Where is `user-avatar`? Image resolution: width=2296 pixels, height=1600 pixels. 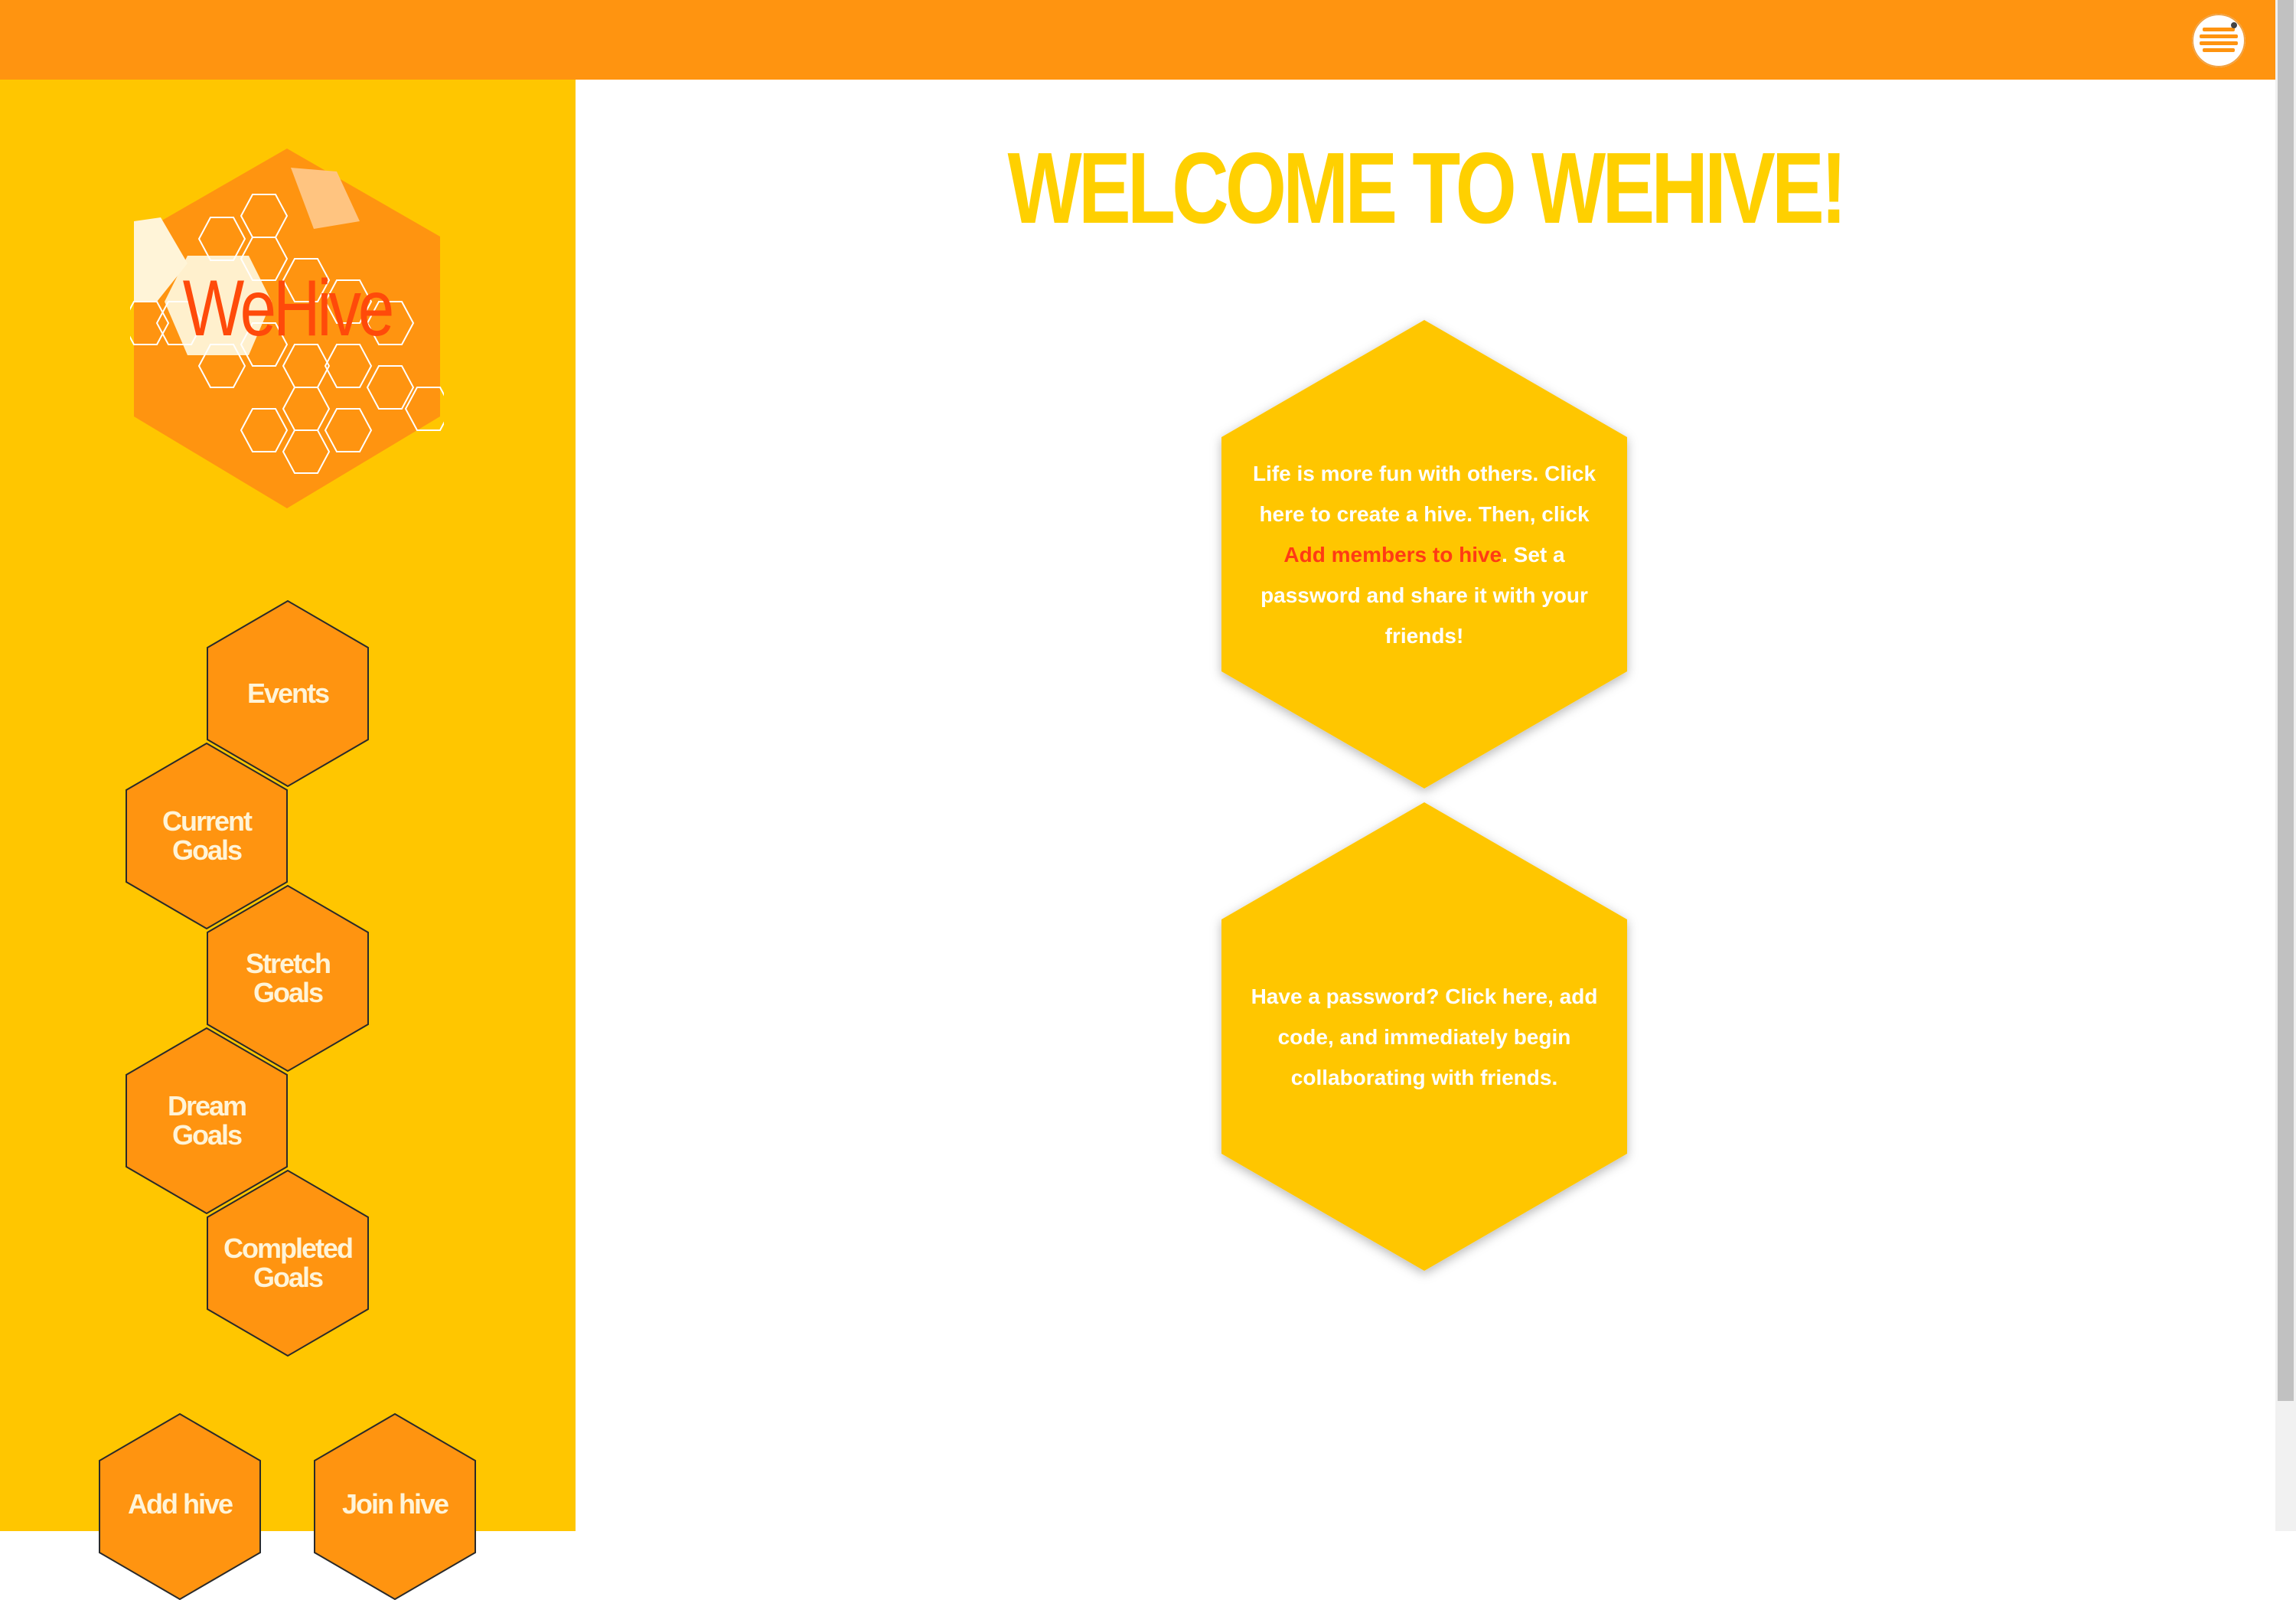
user-avatar is located at coordinates (2218, 40).